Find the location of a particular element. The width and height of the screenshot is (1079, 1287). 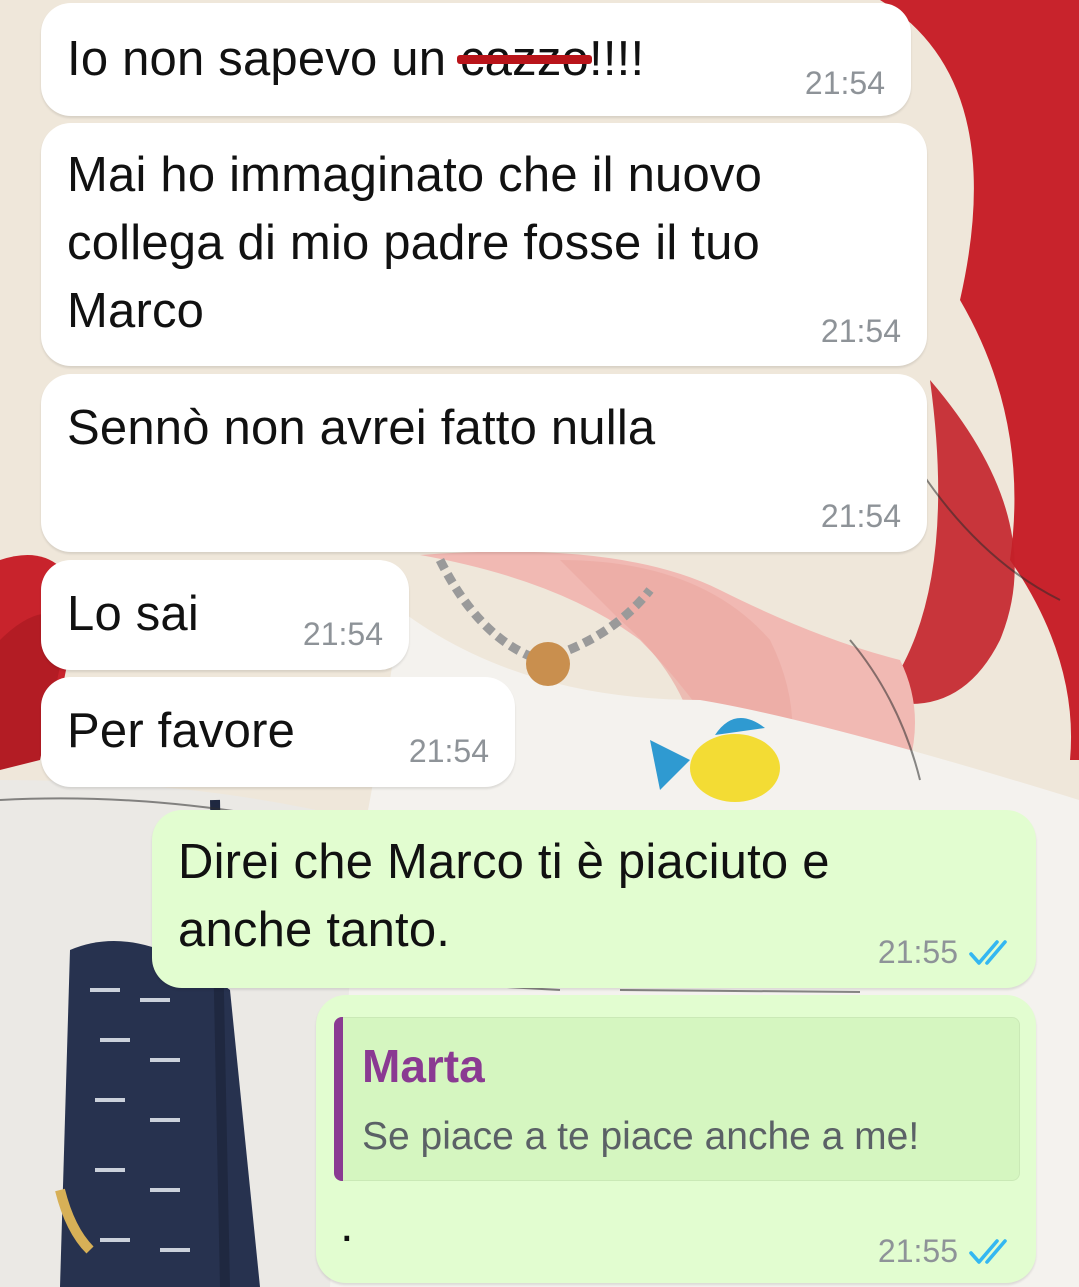

message-text-line: Marco is located at coordinates (136, 311).